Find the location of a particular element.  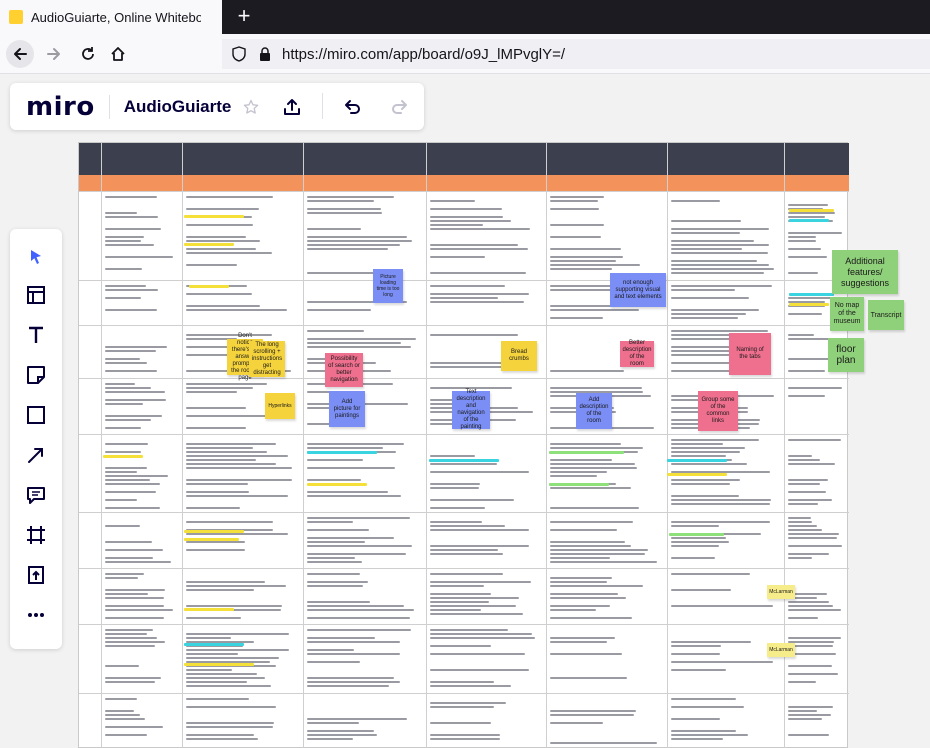

sticky-note: Better description of the room is located at coordinates (637, 353).